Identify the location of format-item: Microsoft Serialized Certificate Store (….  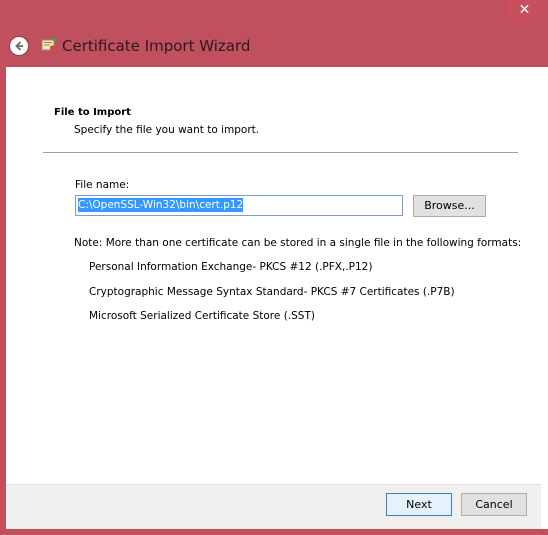
(202, 316).